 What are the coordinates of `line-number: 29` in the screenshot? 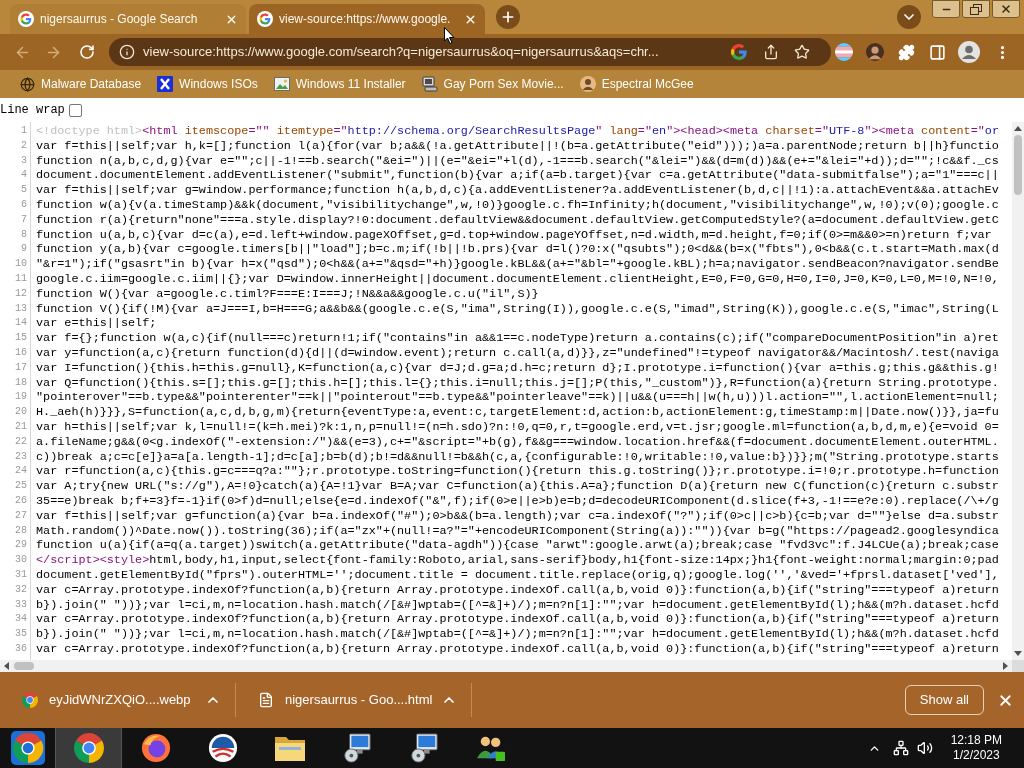 It's located at (21, 545).